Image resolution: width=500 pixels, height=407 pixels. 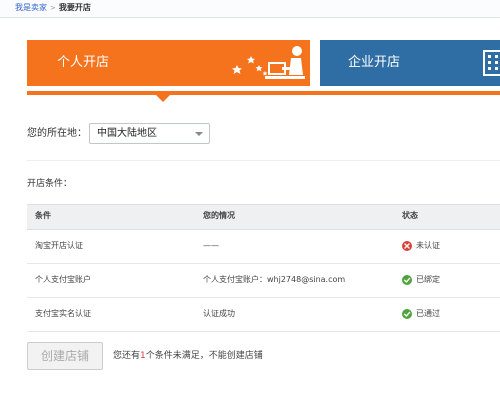 I want to click on section-divider, so click(x=263, y=160).